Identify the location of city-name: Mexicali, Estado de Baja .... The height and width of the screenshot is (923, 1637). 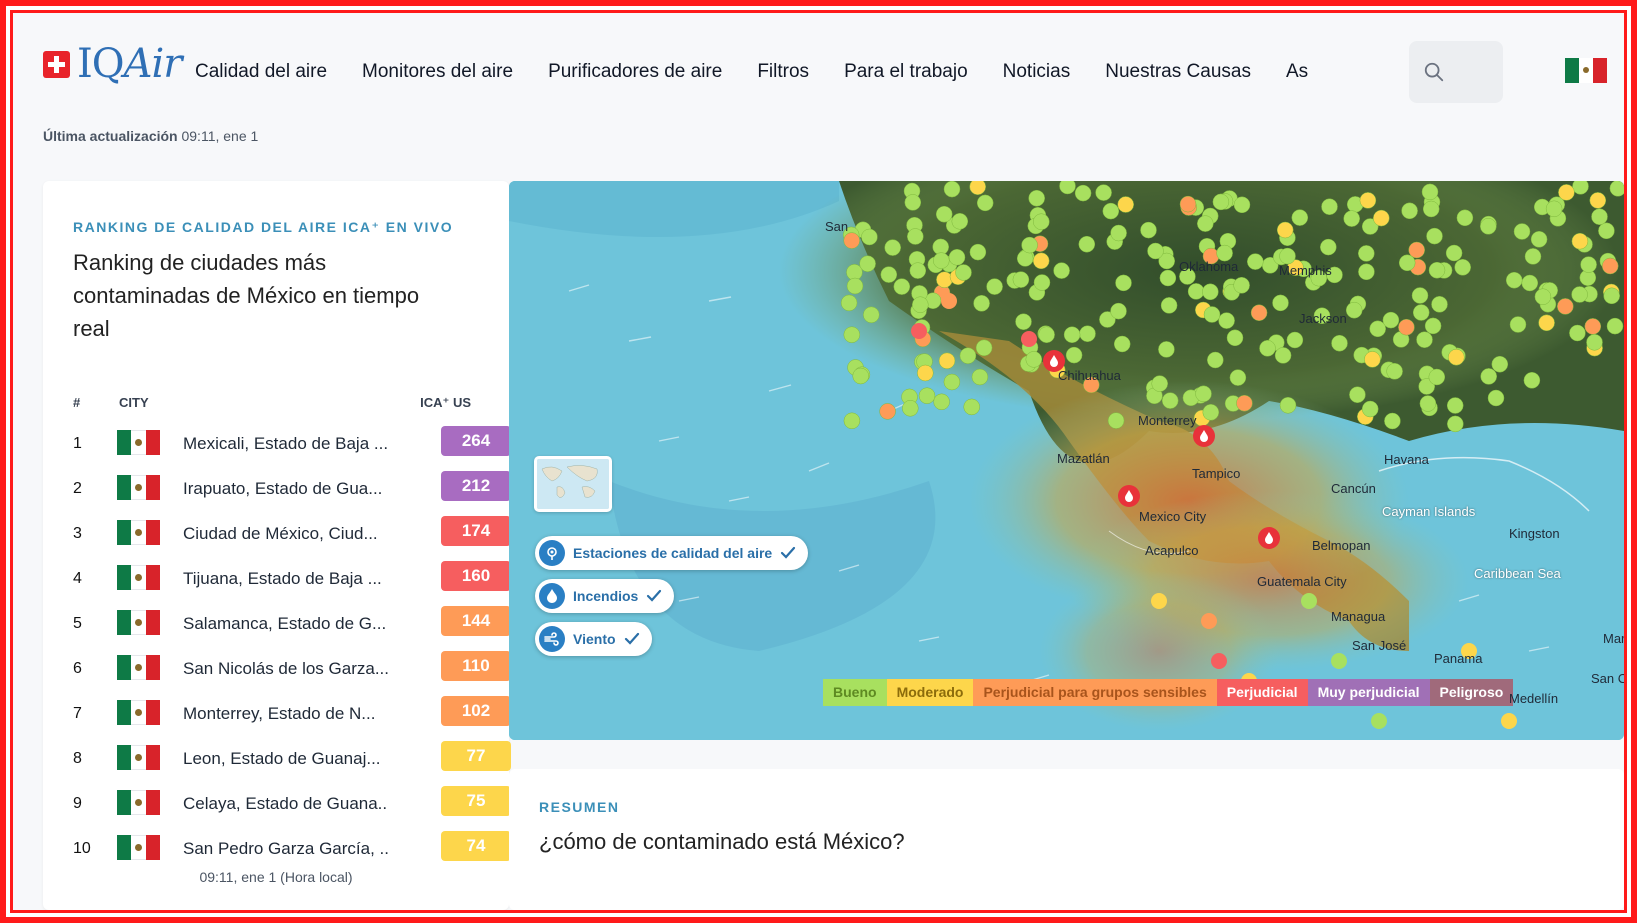
(285, 444).